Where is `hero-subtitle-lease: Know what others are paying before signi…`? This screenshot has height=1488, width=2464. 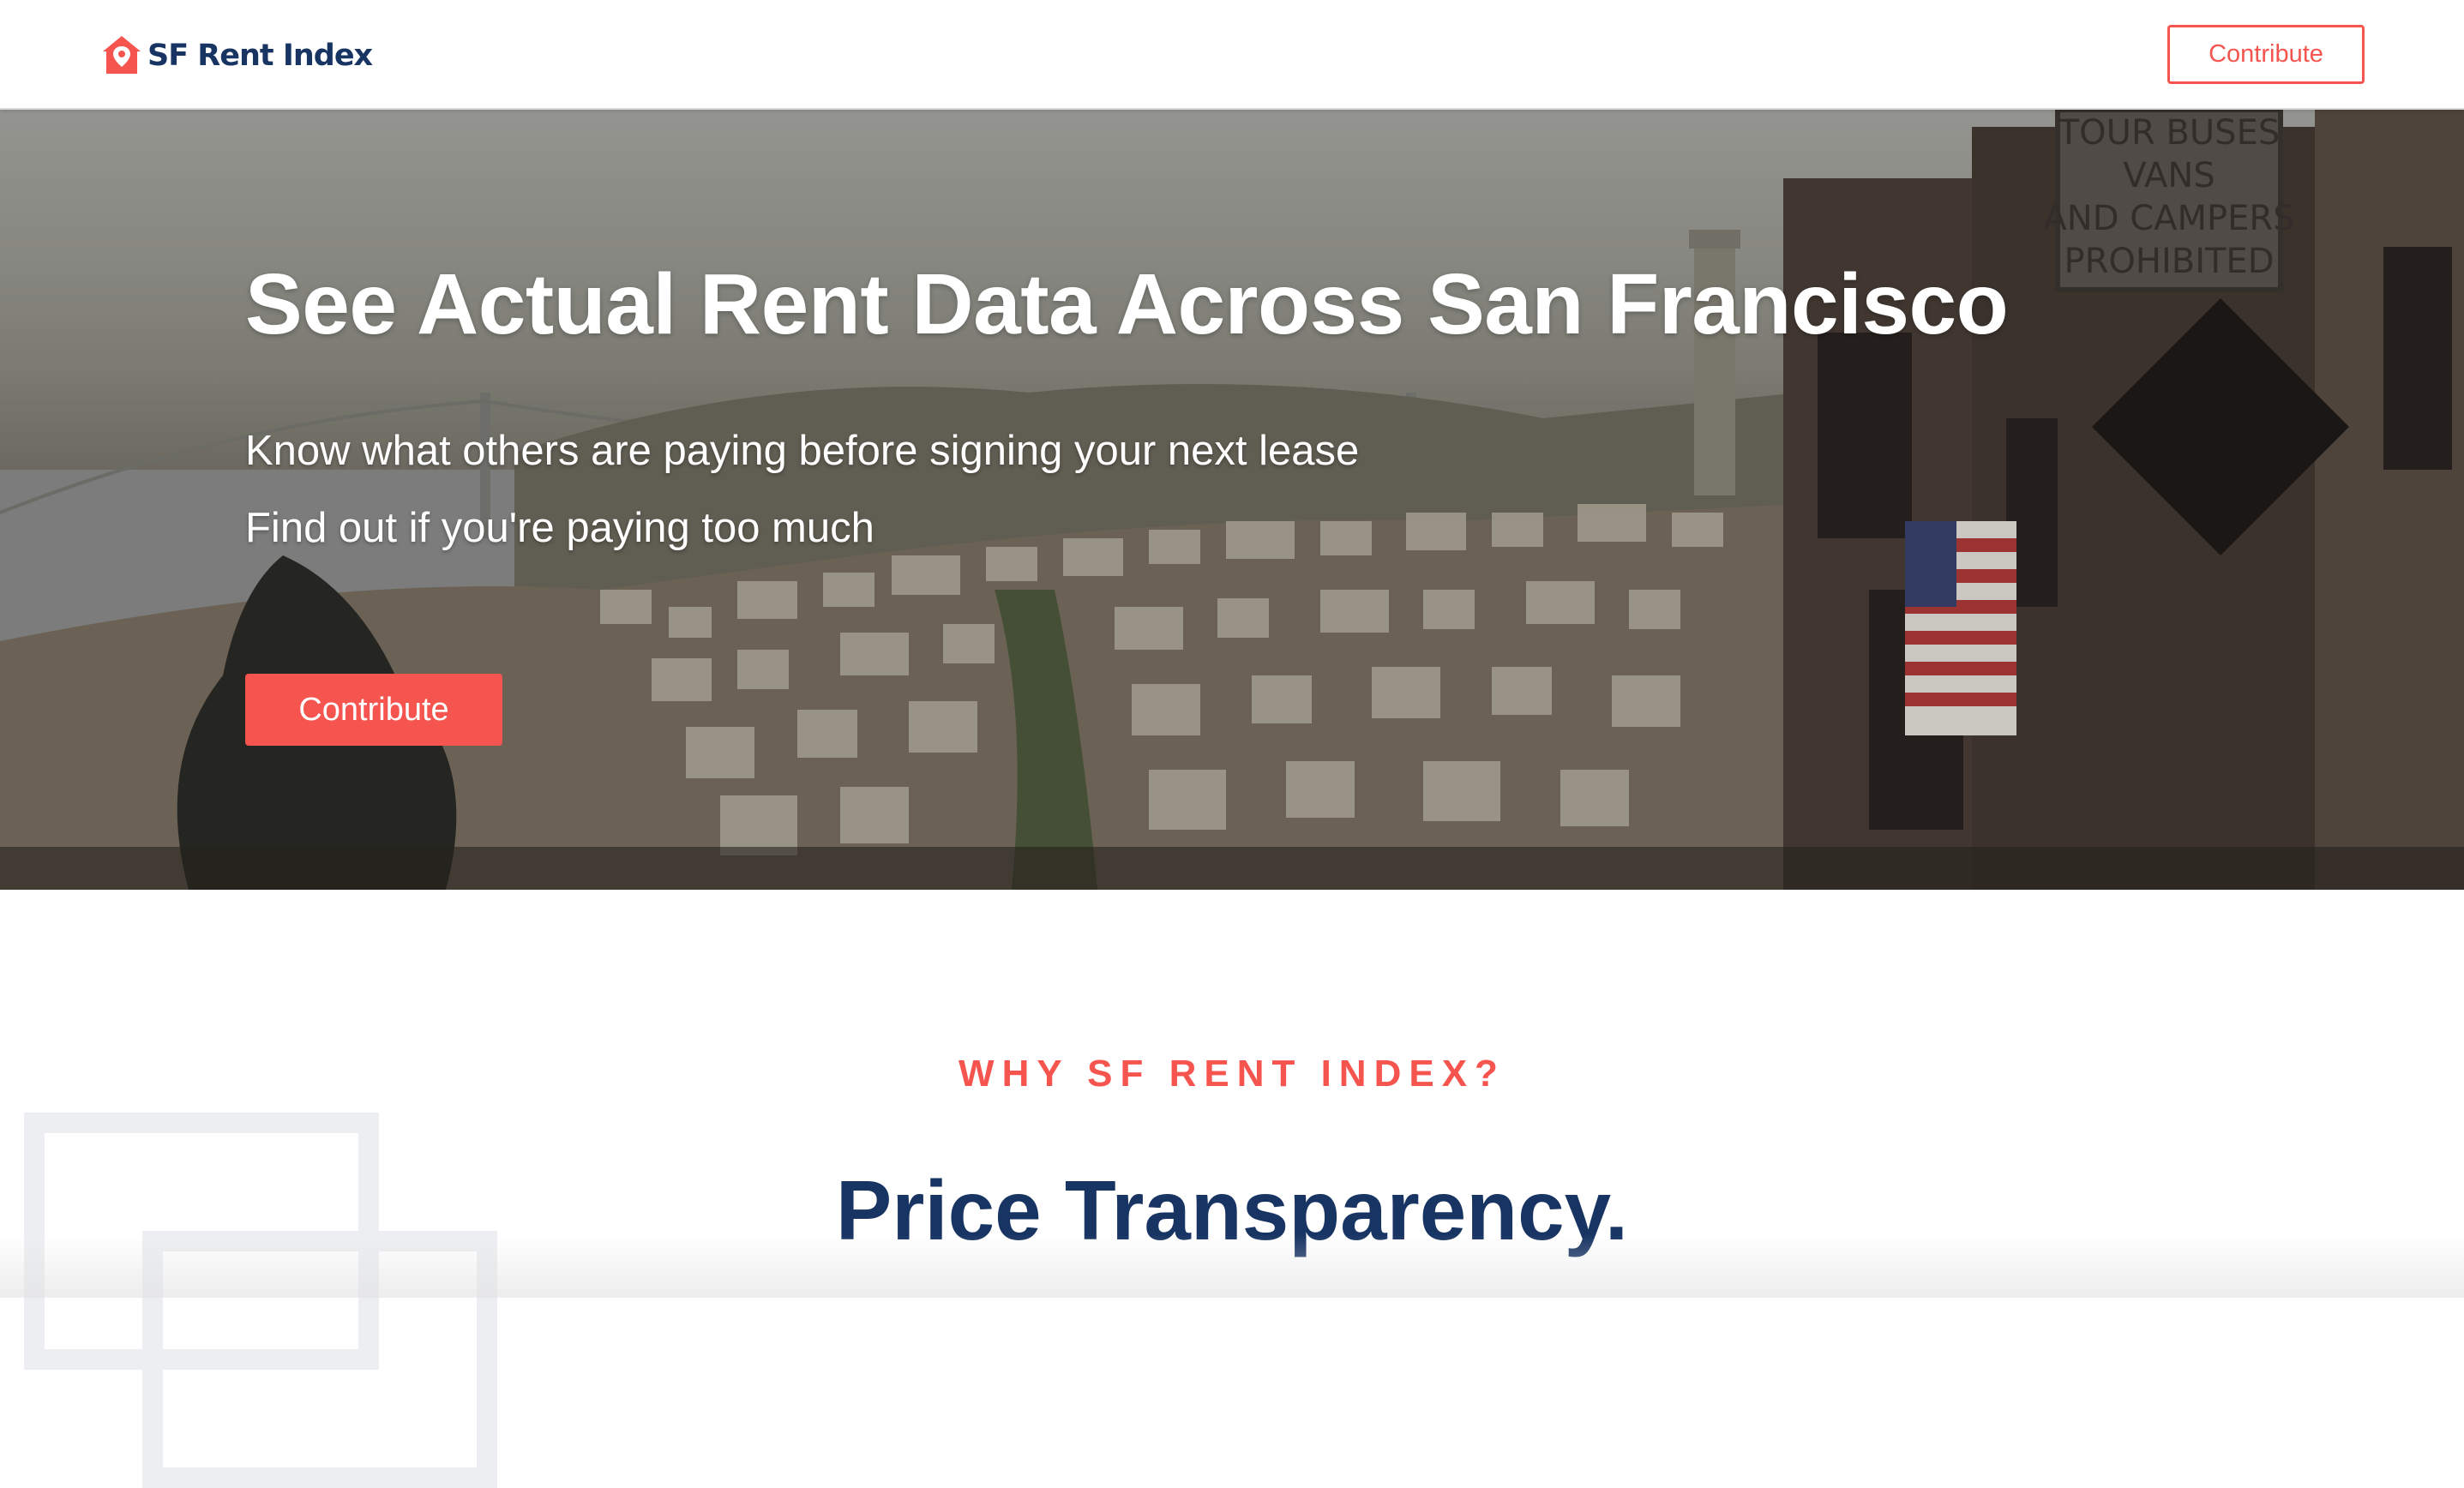 hero-subtitle-lease: Know what others are paying before signi… is located at coordinates (802, 451).